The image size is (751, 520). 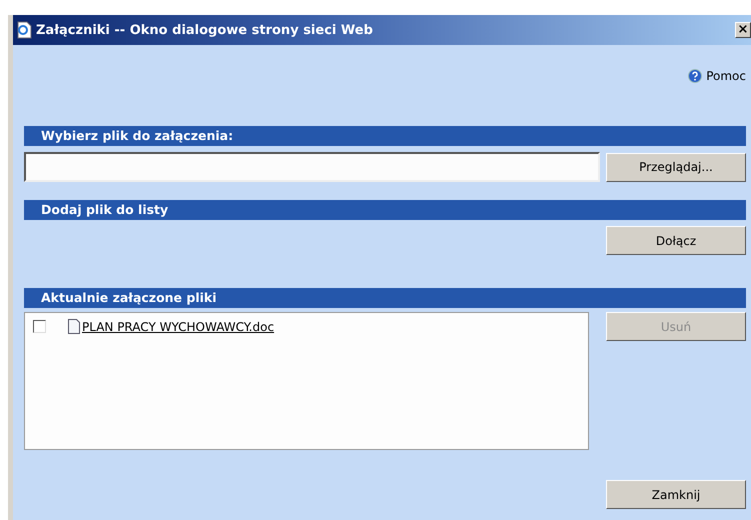 What do you see at coordinates (676, 240) in the screenshot?
I see `attach-button: Dołącz` at bounding box center [676, 240].